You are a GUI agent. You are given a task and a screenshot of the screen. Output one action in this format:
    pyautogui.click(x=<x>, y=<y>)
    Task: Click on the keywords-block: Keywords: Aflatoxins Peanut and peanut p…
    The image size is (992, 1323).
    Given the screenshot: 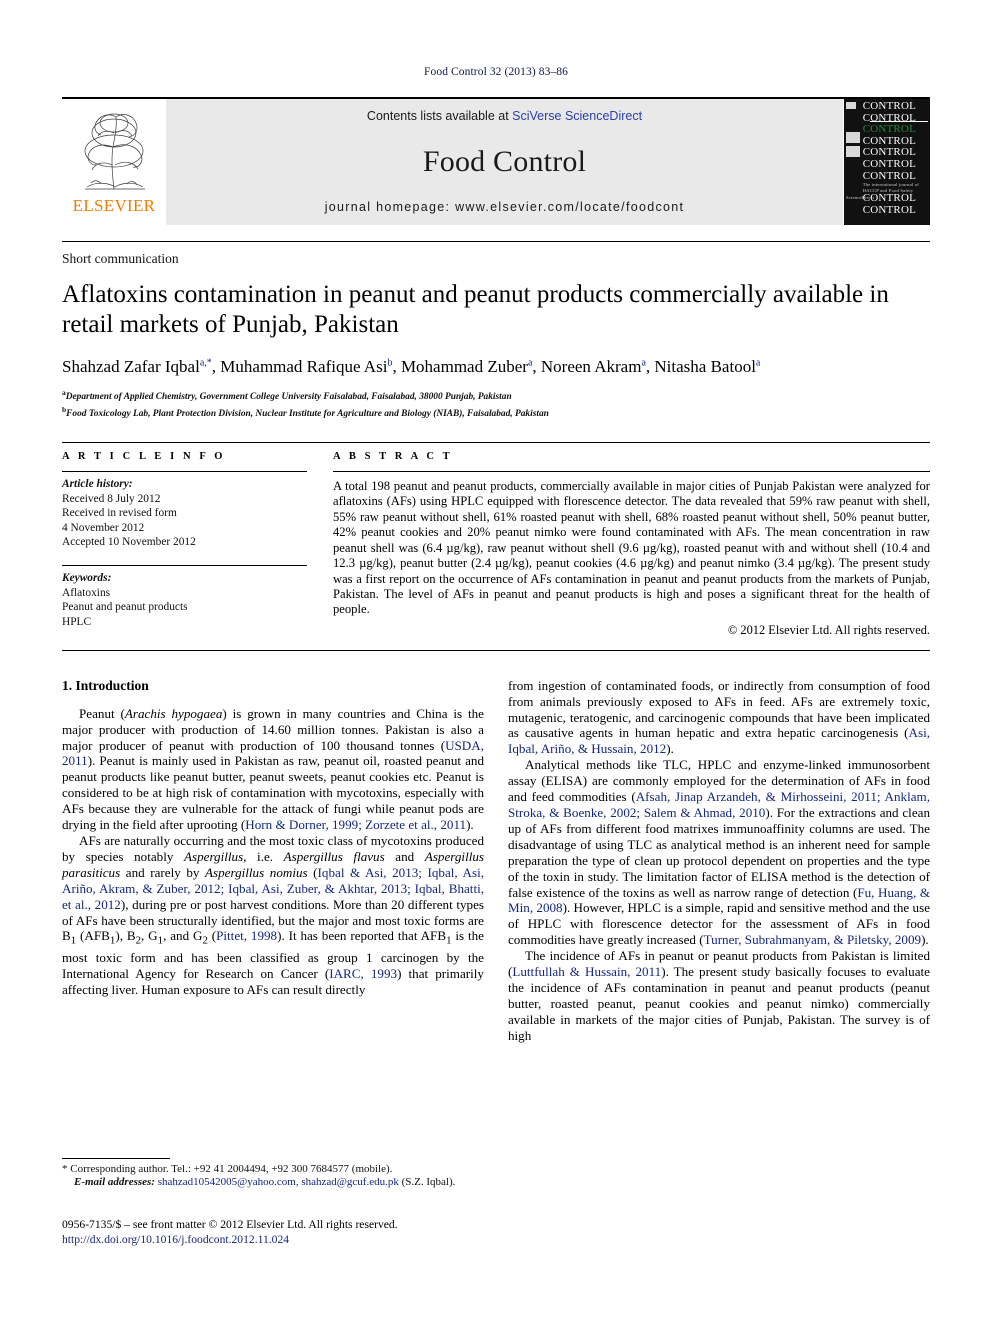 What is the action you would take?
    pyautogui.click(x=184, y=597)
    